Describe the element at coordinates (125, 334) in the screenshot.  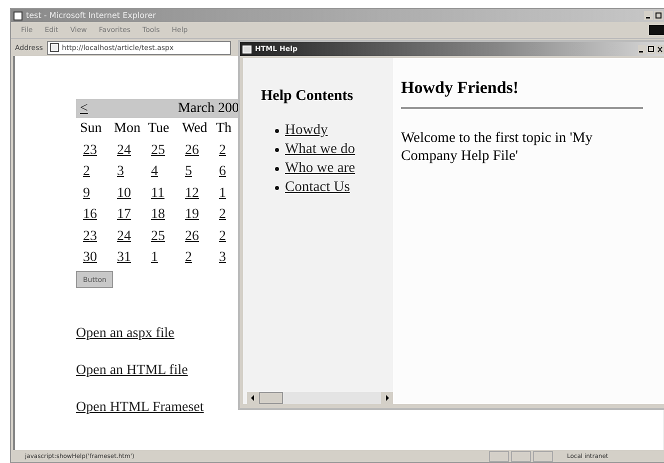
I see `page-link: Open an aspx file` at that location.